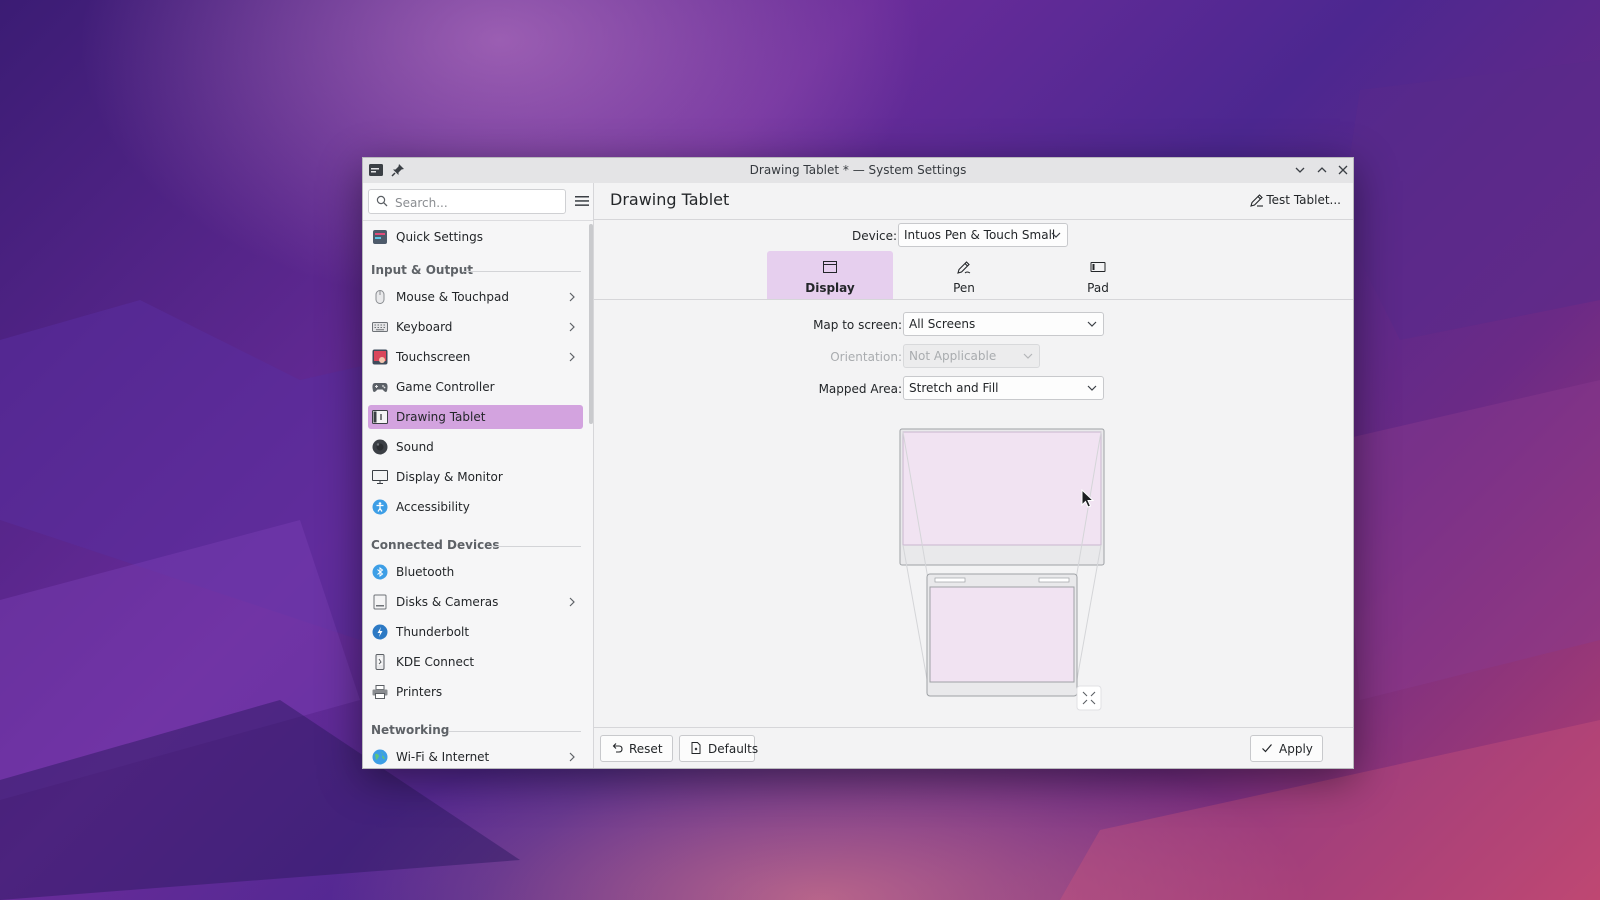 The width and height of the screenshot is (1600, 900). I want to click on tab-bar: Display Pen Pad, so click(968, 275).